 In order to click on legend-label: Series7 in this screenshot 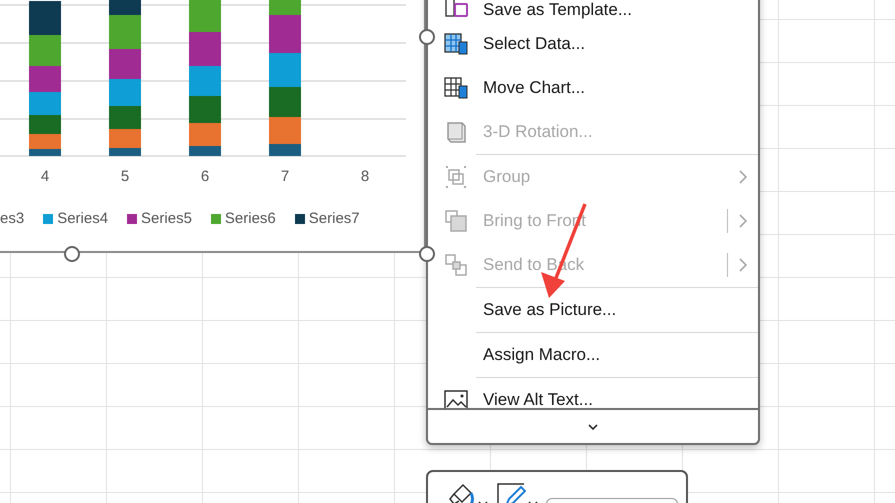, I will do `click(334, 218)`.